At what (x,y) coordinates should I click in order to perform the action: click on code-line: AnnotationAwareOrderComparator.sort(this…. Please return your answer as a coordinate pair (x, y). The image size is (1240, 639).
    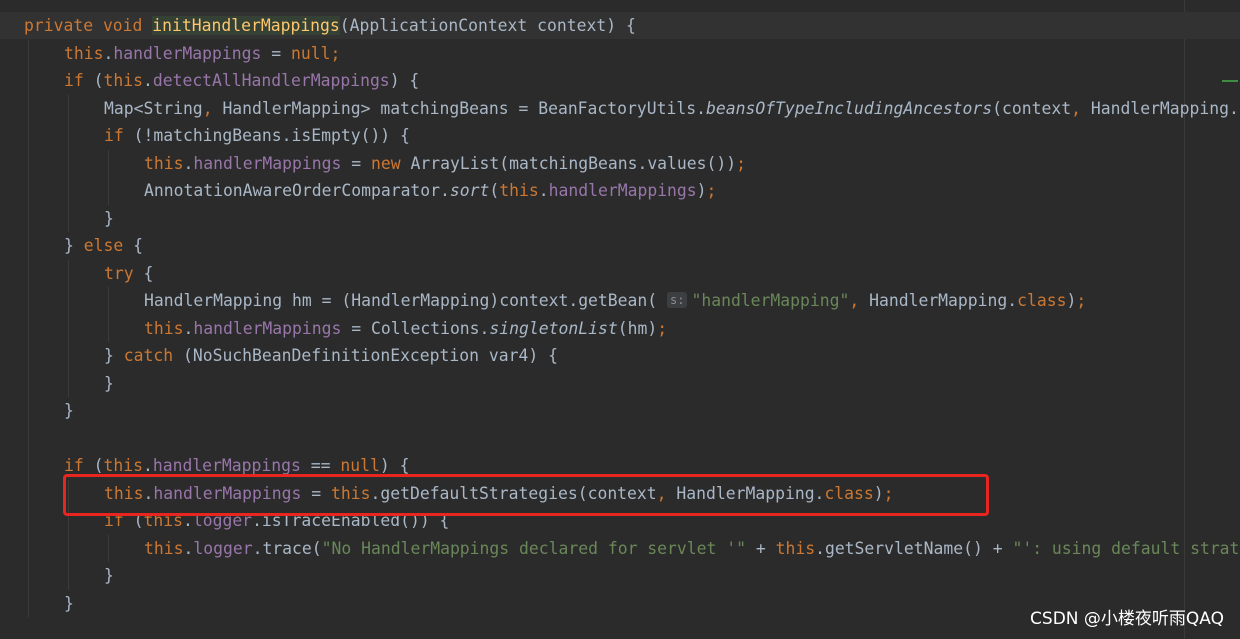
    Looking at the image, I should click on (430, 190).